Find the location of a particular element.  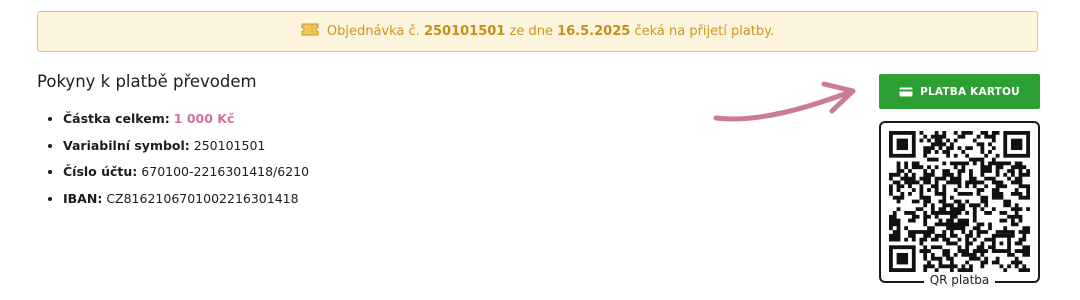

variable-symbol-label: Variabilní symbol: is located at coordinates (126, 145).